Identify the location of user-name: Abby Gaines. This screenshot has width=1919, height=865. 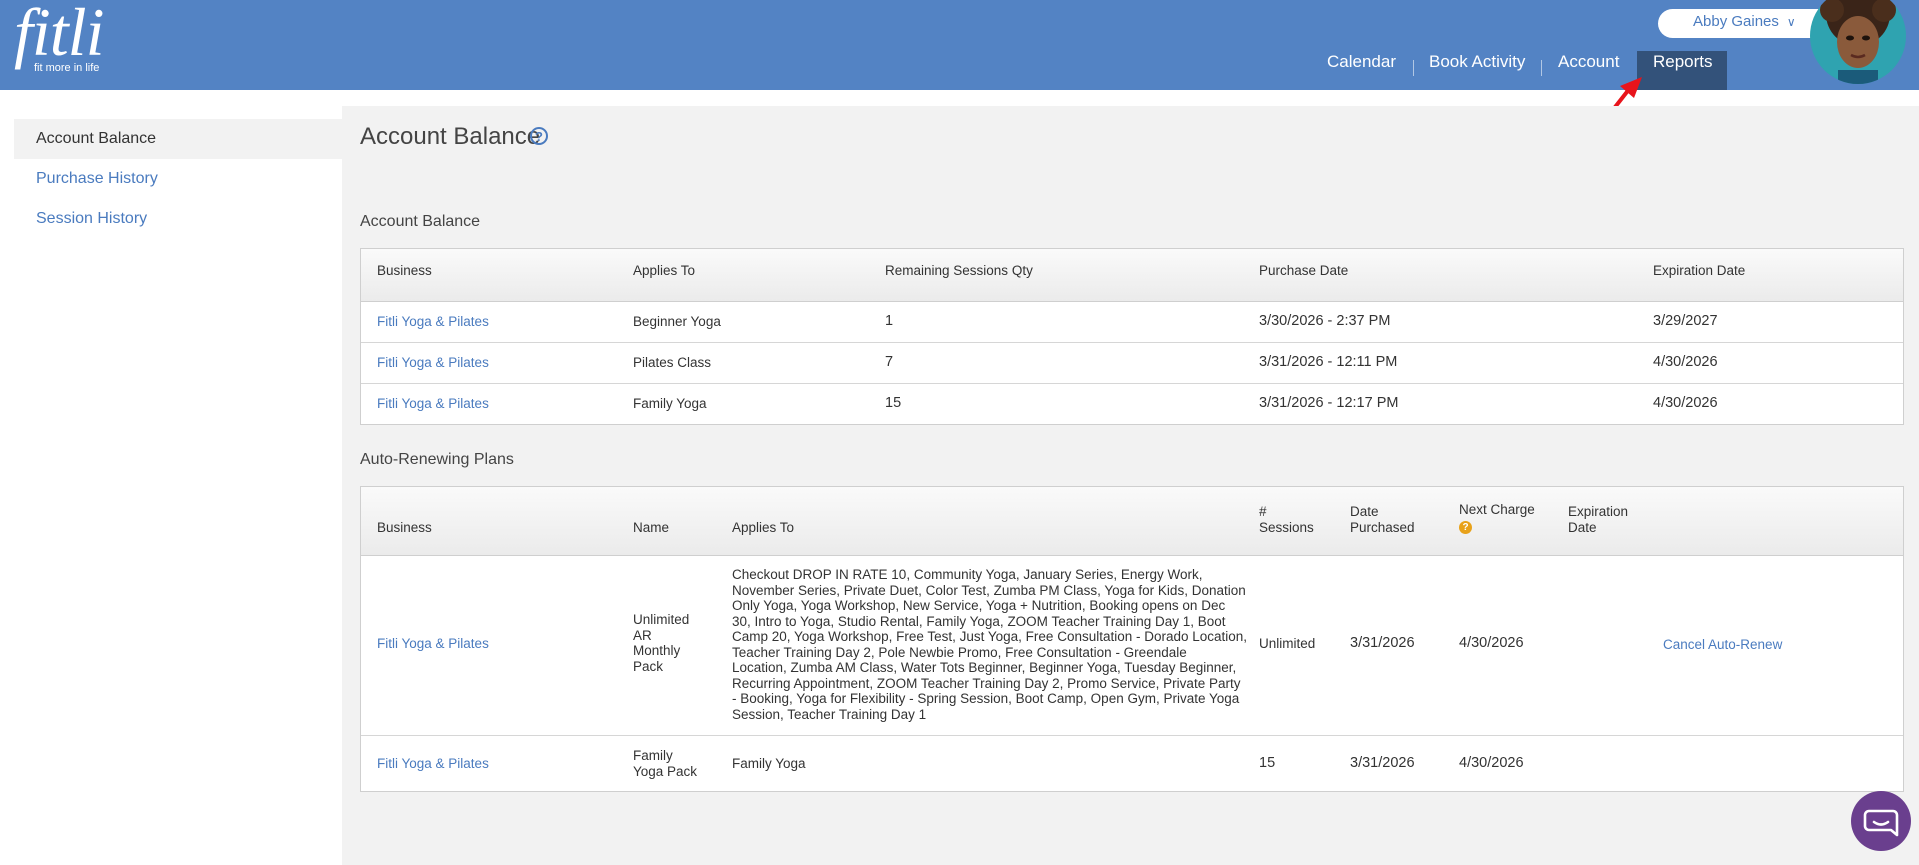
(1736, 21).